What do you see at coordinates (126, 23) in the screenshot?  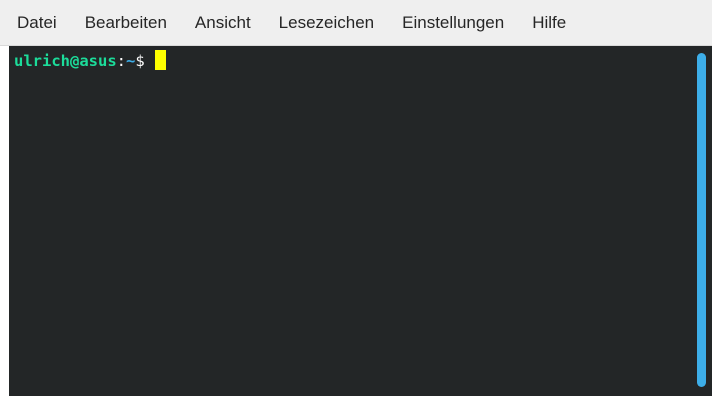 I see `menu-bearbeiten: Bearbeiten` at bounding box center [126, 23].